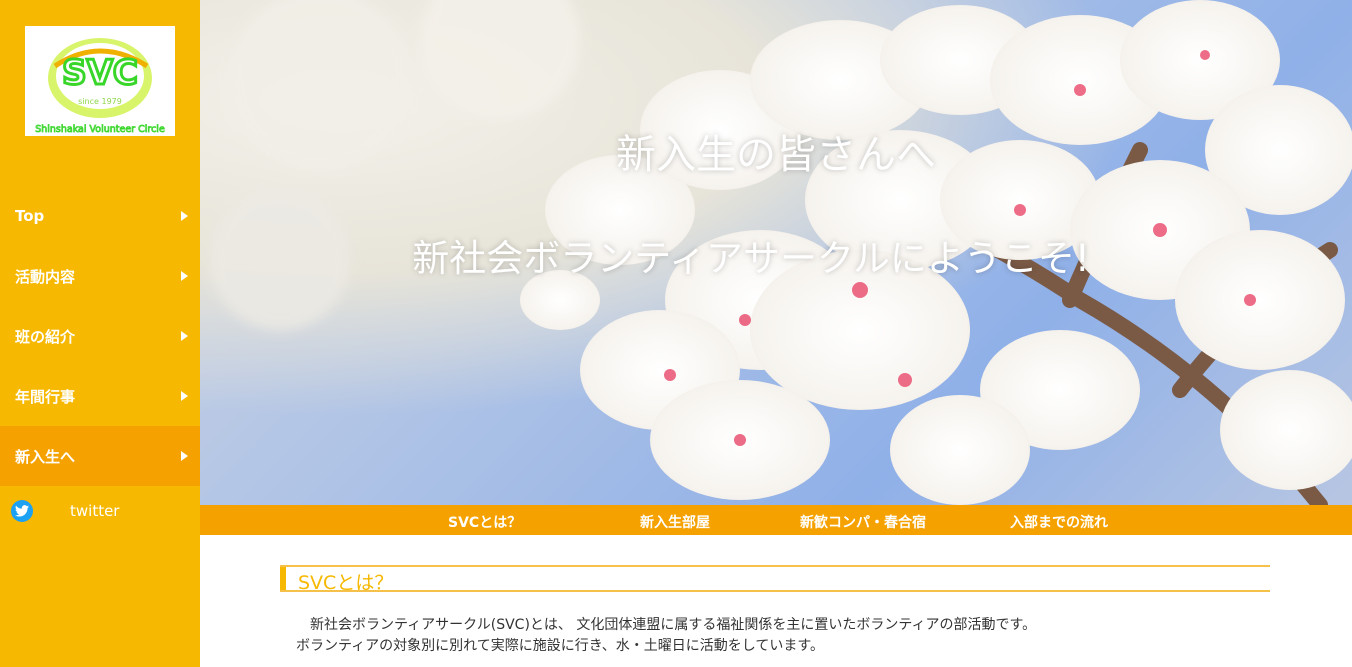 The height and width of the screenshot is (667, 1352). What do you see at coordinates (100, 396) in the screenshot?
I see `sidebar-item-annual-events: 年間行事` at bounding box center [100, 396].